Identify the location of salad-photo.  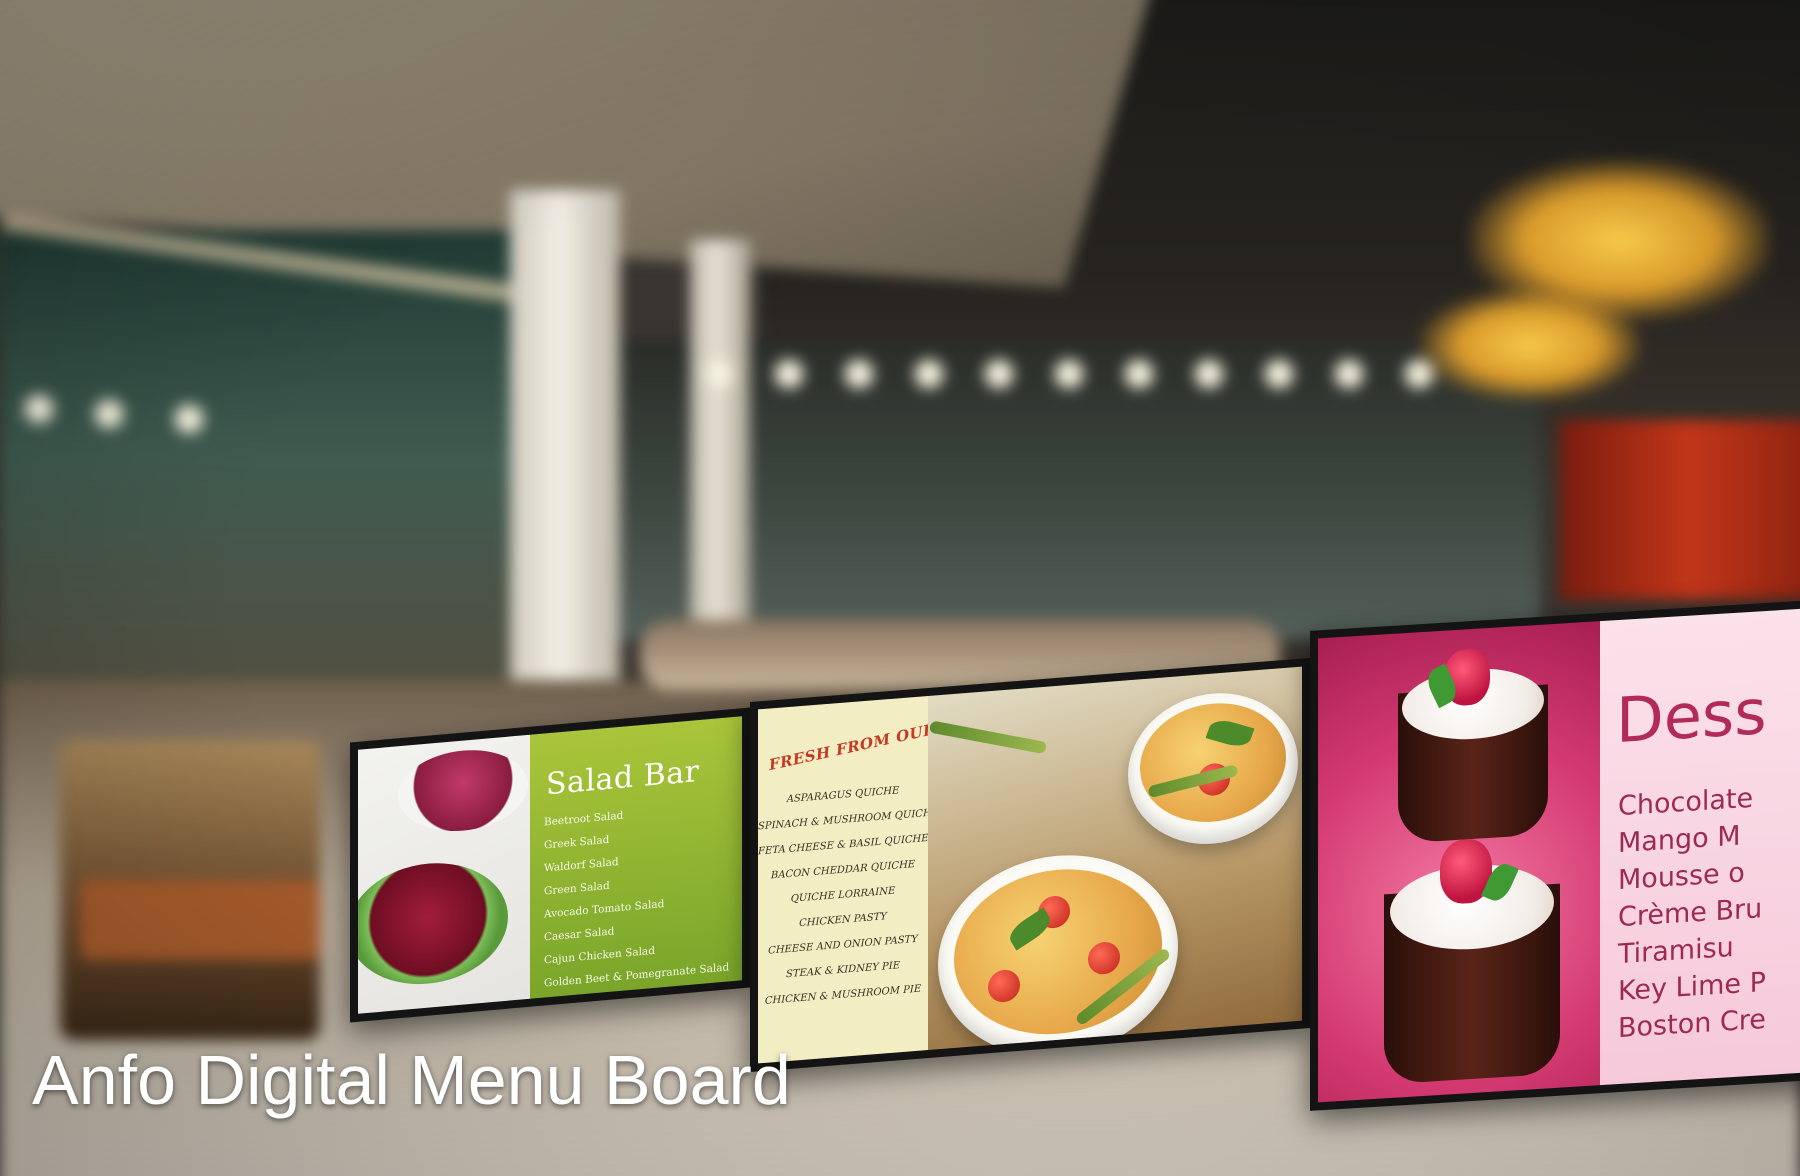
(444, 874).